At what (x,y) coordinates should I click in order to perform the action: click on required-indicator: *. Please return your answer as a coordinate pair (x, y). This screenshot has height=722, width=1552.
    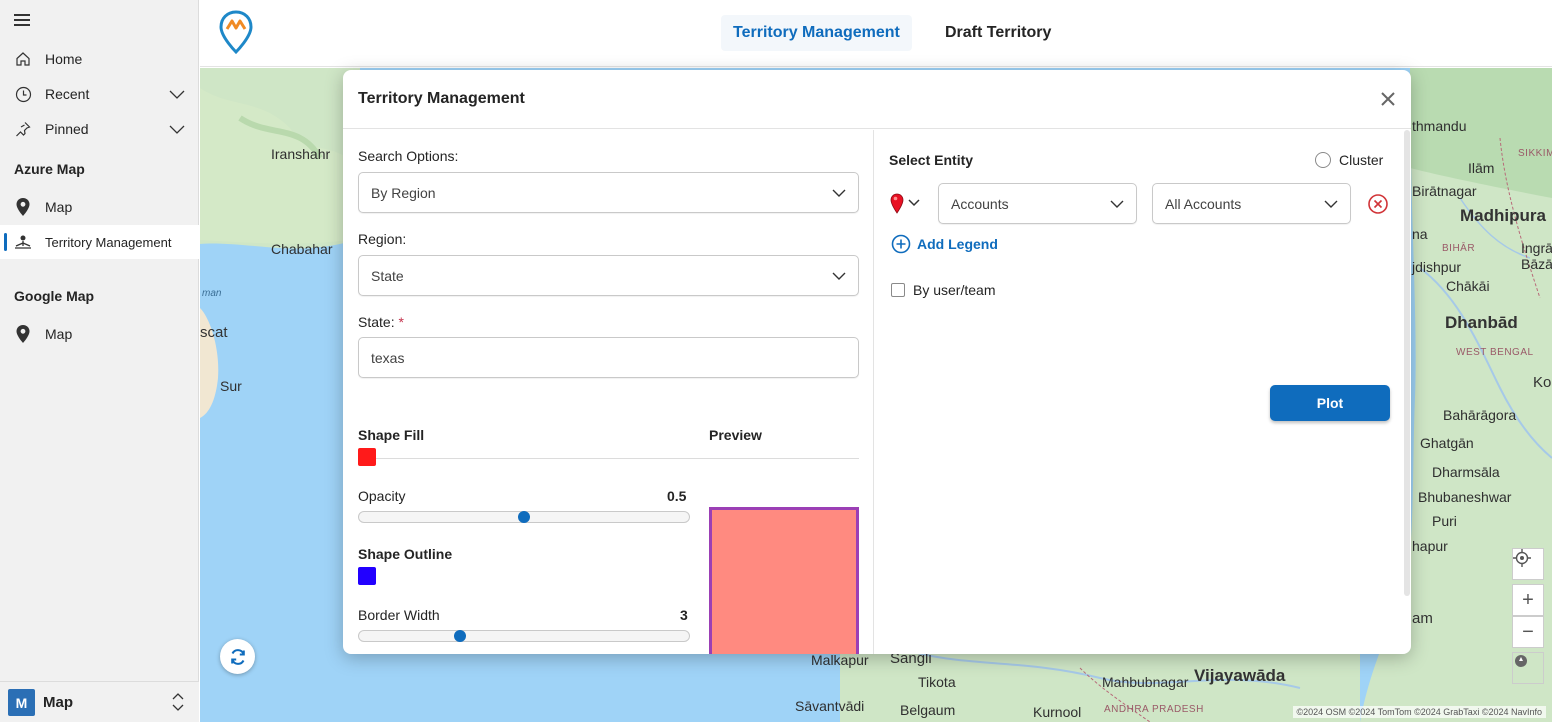
    Looking at the image, I should click on (401, 322).